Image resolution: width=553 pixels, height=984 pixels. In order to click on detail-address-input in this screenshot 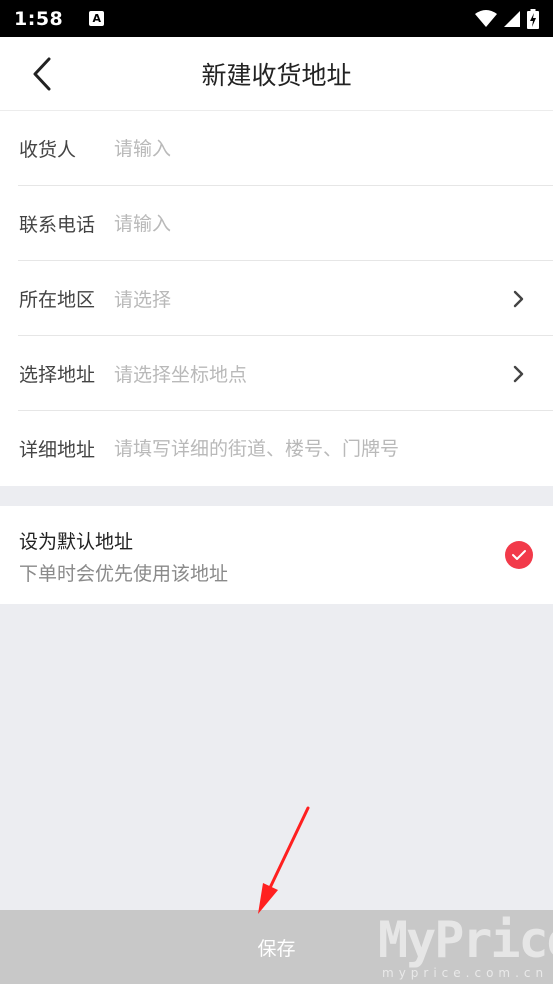, I will do `click(333, 448)`.